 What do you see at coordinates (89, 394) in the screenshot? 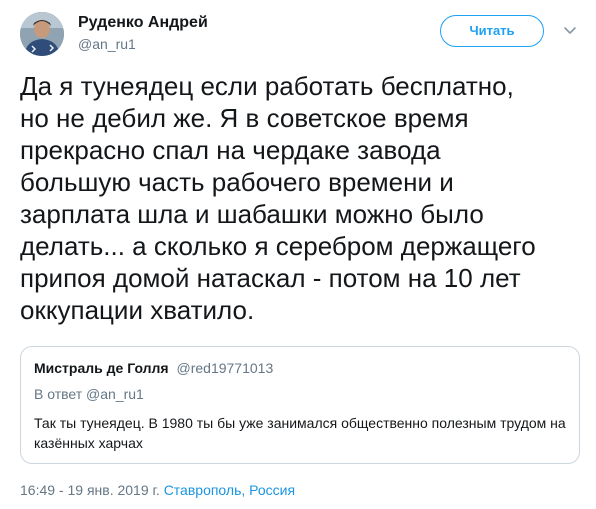
I see `quoted-reply-to: В ответ @an_ru1` at bounding box center [89, 394].